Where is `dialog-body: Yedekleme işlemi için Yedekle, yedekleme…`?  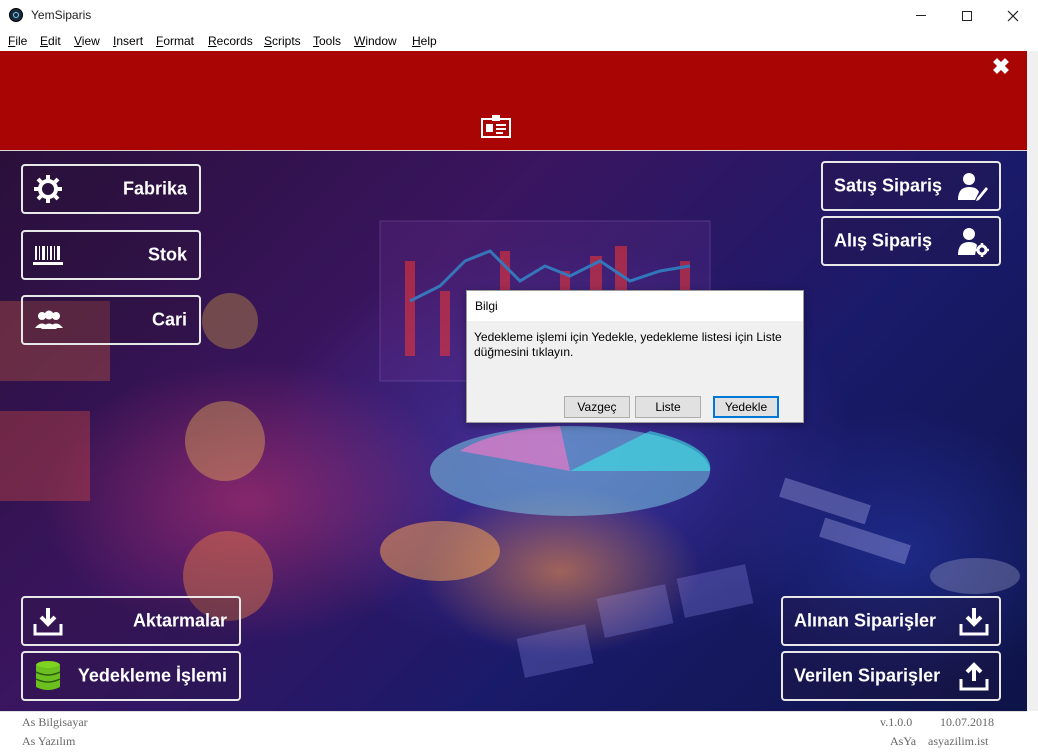
dialog-body: Yedekleme işlemi için Yedekle, yedekleme… is located at coordinates (635, 371).